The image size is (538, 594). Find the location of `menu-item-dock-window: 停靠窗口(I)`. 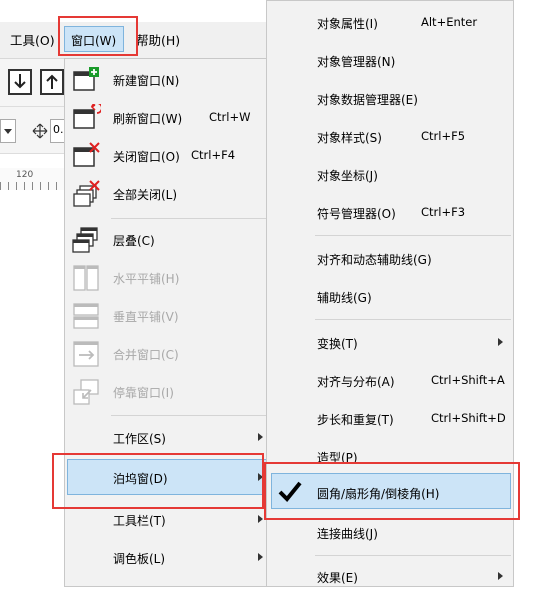

menu-item-dock-window: 停靠窗口(I) is located at coordinates (168, 392).